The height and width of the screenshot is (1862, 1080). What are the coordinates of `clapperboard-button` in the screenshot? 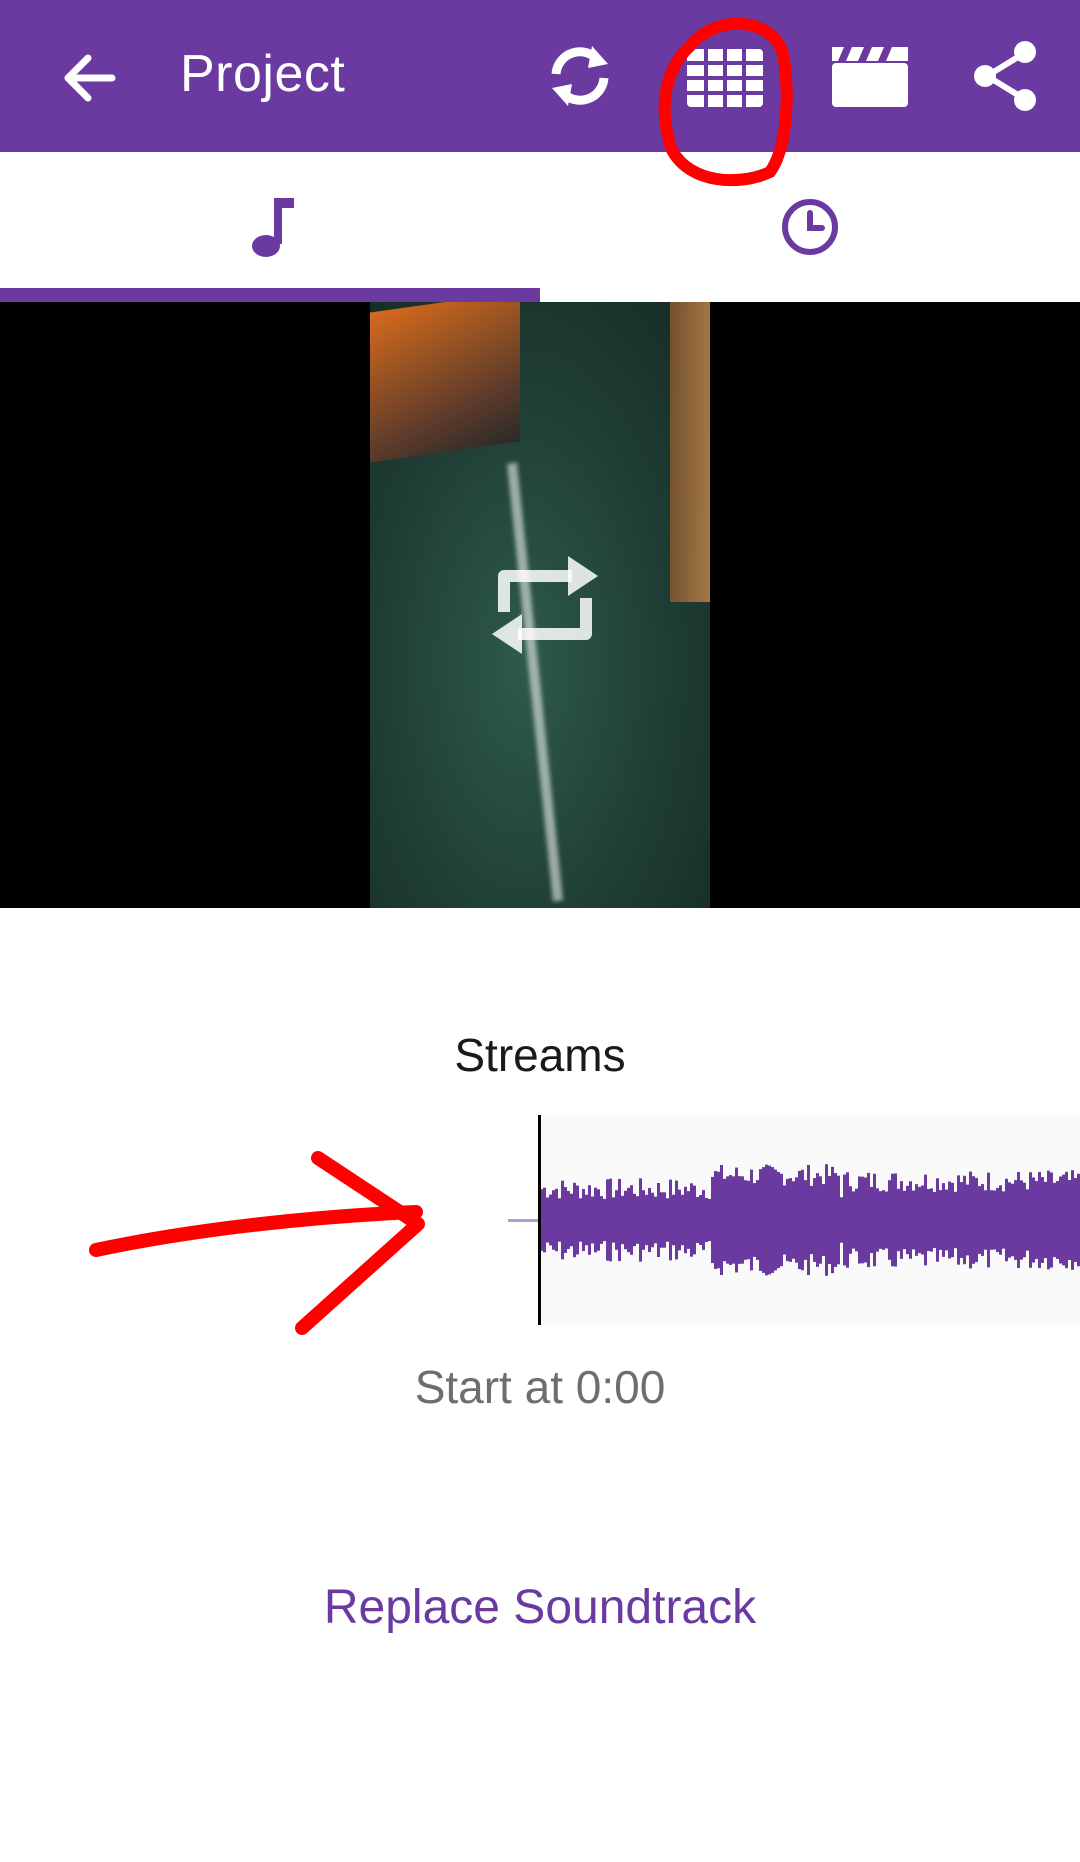 It's located at (870, 76).